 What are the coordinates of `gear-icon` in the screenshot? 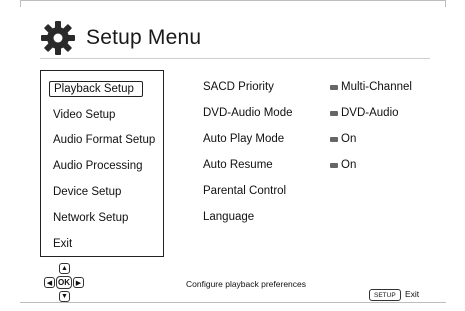 It's located at (58, 38).